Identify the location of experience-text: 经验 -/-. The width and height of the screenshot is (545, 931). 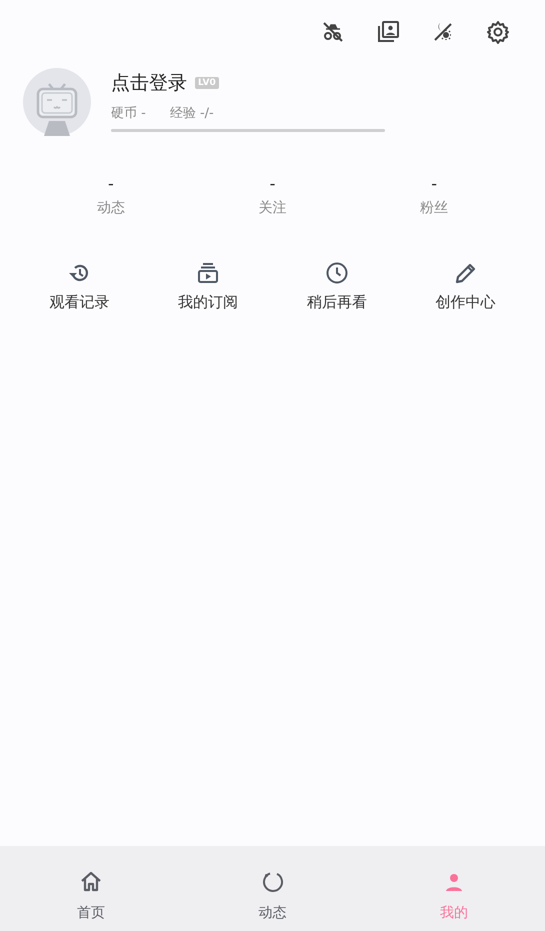
(192, 113).